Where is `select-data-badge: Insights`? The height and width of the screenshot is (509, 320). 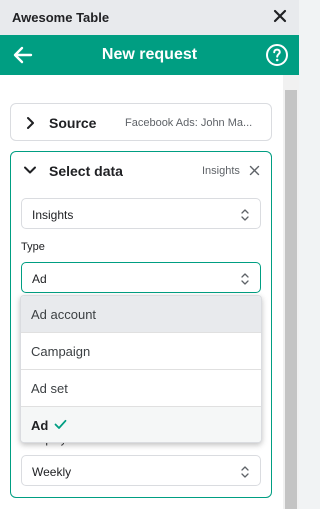
select-data-badge: Insights is located at coordinates (221, 171).